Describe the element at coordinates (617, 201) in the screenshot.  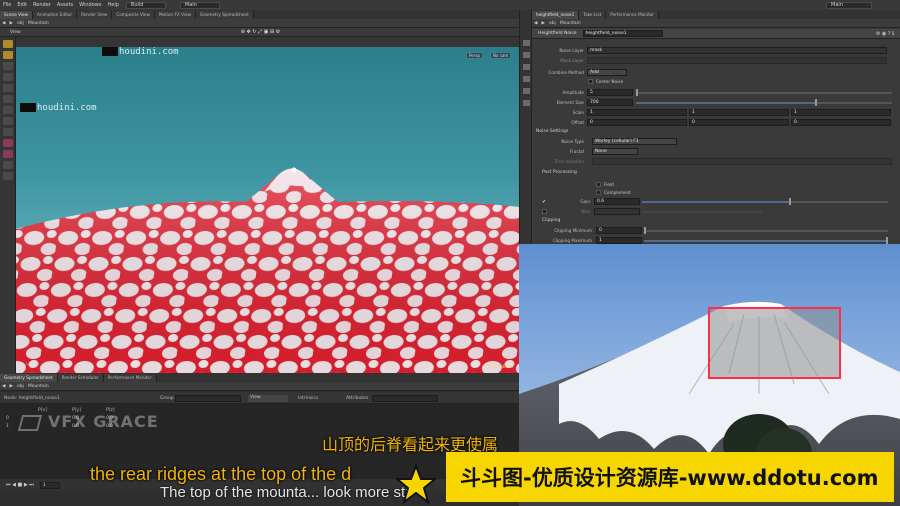
I see `gain-field: 0.6` at that location.